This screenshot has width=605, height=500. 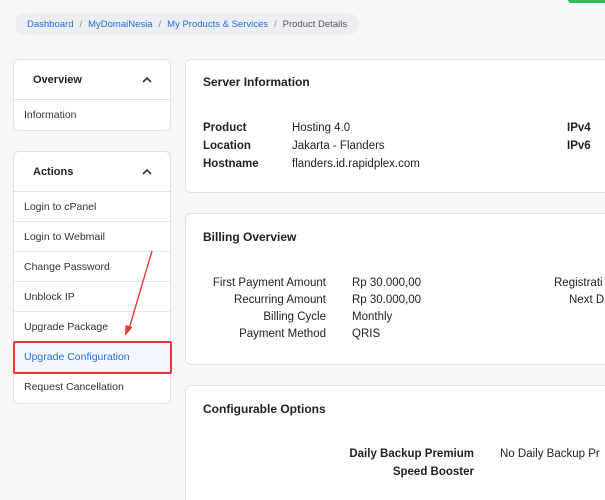 What do you see at coordinates (586, 1) in the screenshot?
I see `top-green-button` at bounding box center [586, 1].